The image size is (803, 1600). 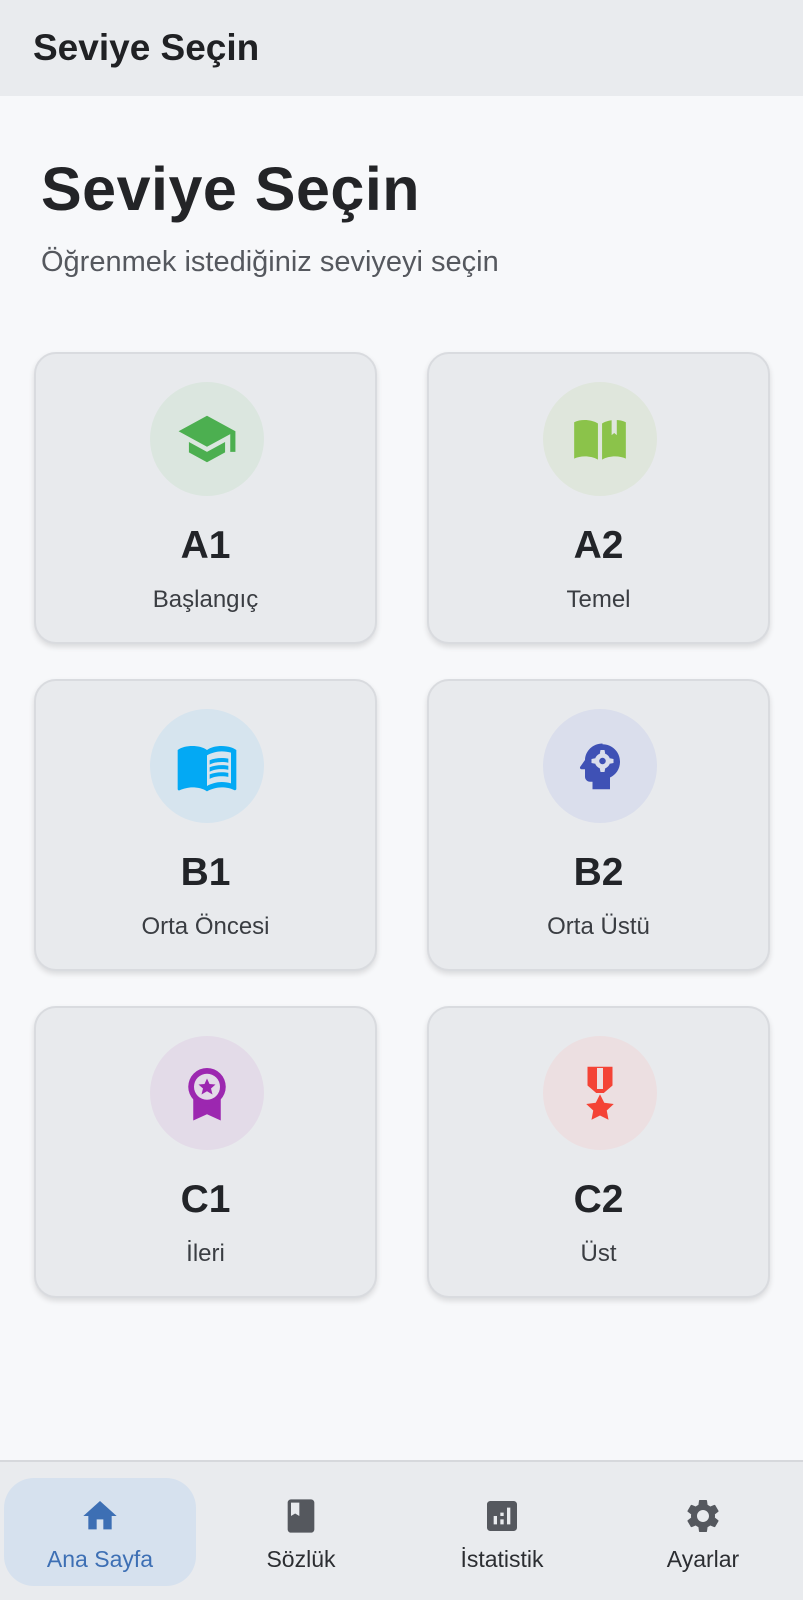 I want to click on page-title: Seviye Seçin, so click(x=231, y=189).